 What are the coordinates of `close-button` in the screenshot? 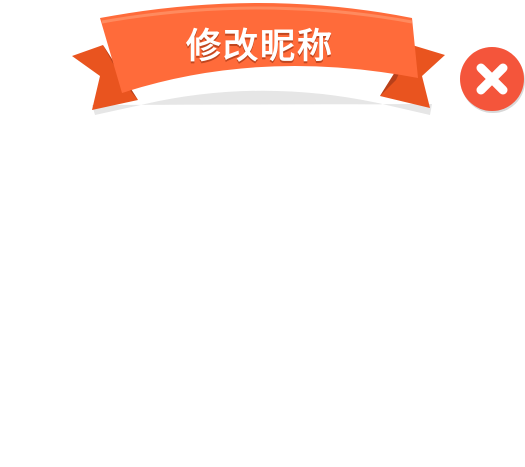 It's located at (491, 81).